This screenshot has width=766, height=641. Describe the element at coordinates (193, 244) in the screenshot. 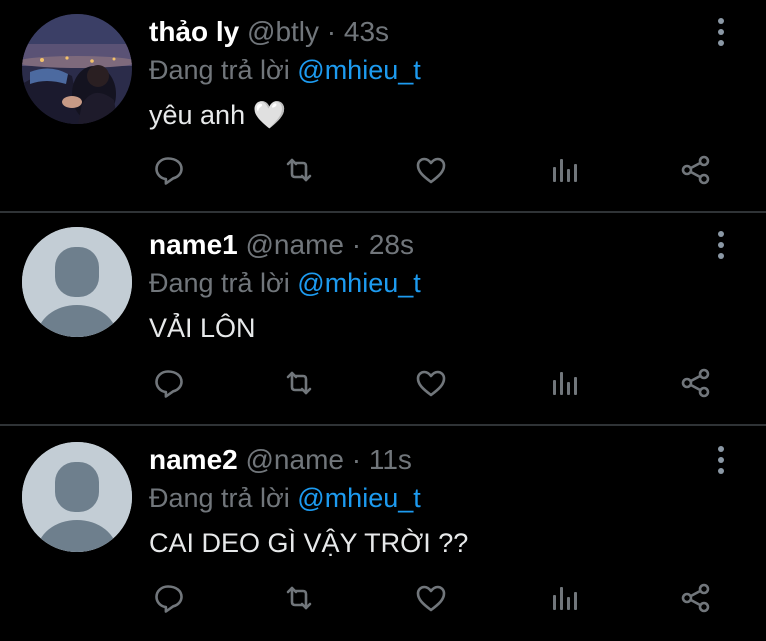

I see `display-name: name1` at that location.